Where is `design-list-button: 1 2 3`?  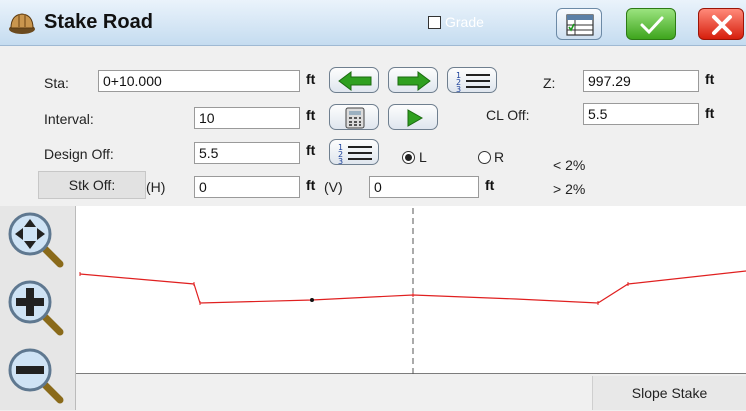
design-list-button: 1 2 3 is located at coordinates (354, 152).